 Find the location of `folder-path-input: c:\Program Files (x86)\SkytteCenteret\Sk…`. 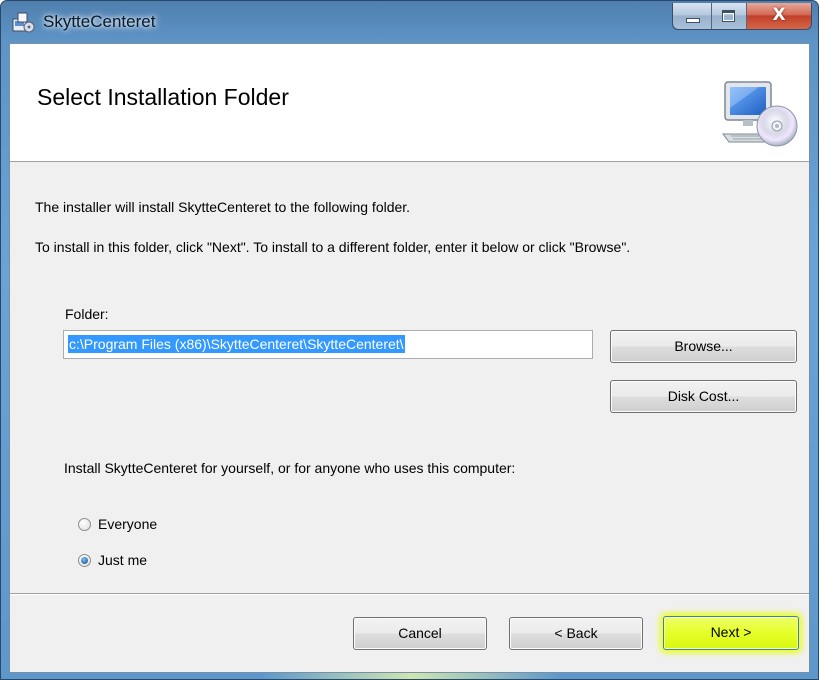

folder-path-input: c:\Program Files (x86)\SkytteCenteret\Sk… is located at coordinates (328, 344).